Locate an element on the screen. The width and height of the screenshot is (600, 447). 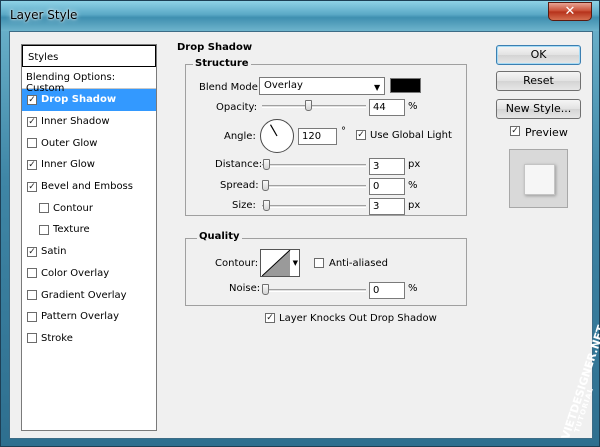
distance-slider-thumb is located at coordinates (266, 164).